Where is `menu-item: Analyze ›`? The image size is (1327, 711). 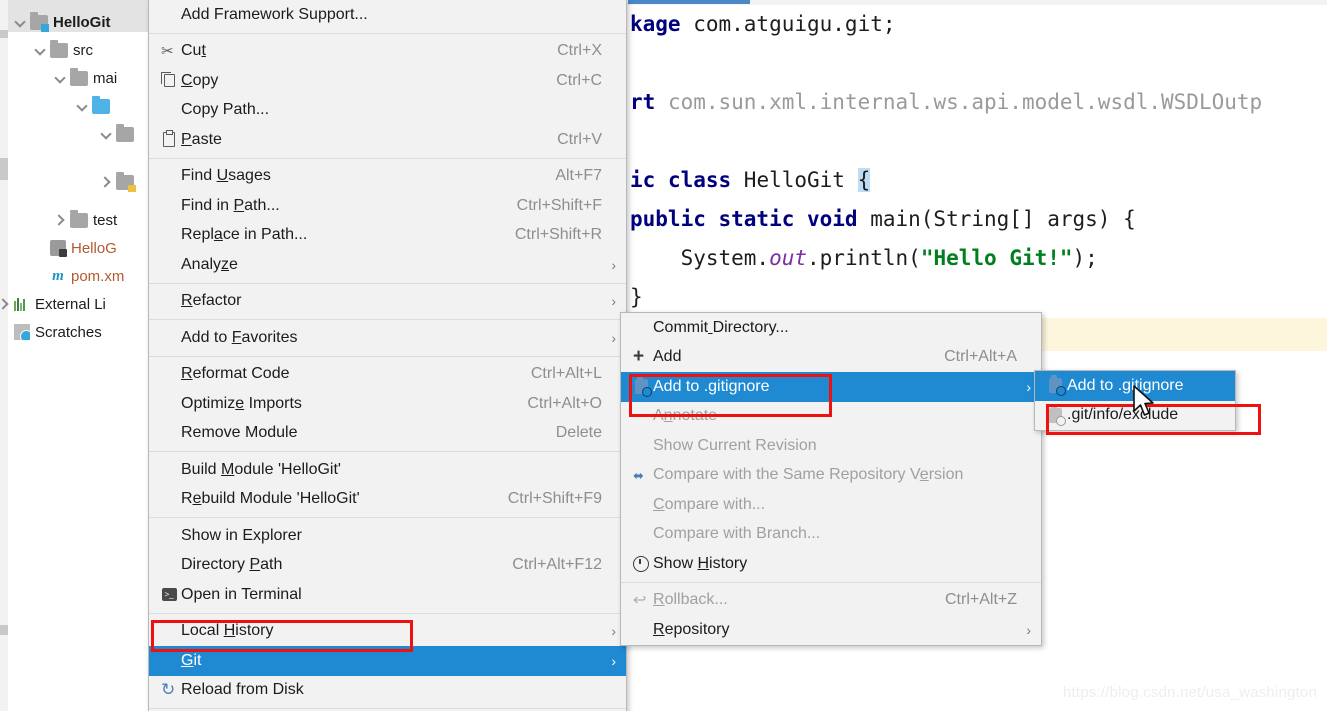 menu-item: Analyze › is located at coordinates (387, 265).